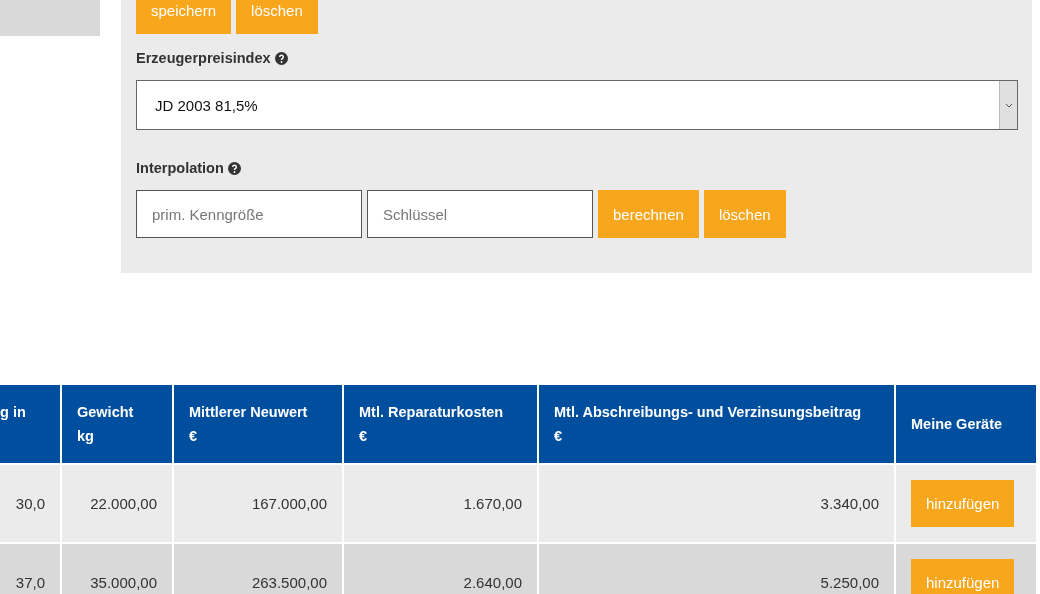 The height and width of the screenshot is (594, 1040). Describe the element at coordinates (184, 17) in the screenshot. I see `save-button: speichern` at that location.